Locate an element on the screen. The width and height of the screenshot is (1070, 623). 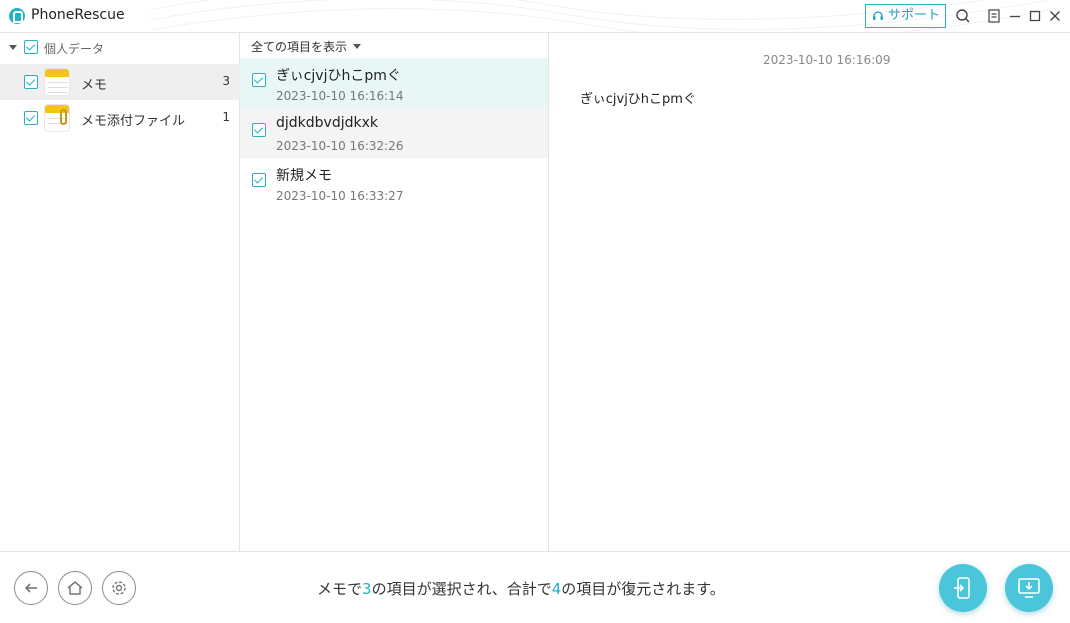
sidebar-item-label: メモ添付ファイル is located at coordinates (133, 121).